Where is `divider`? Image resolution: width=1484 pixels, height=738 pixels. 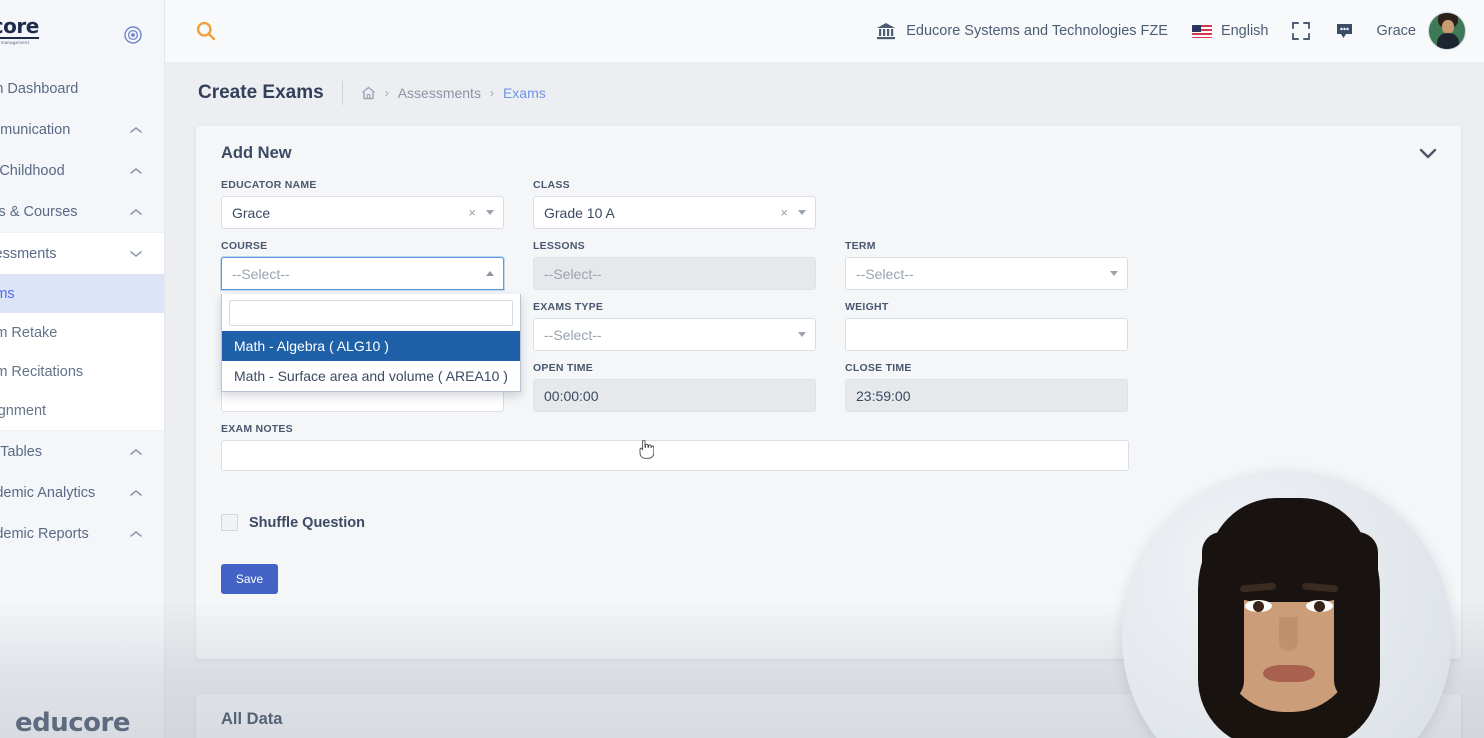 divider is located at coordinates (342, 93).